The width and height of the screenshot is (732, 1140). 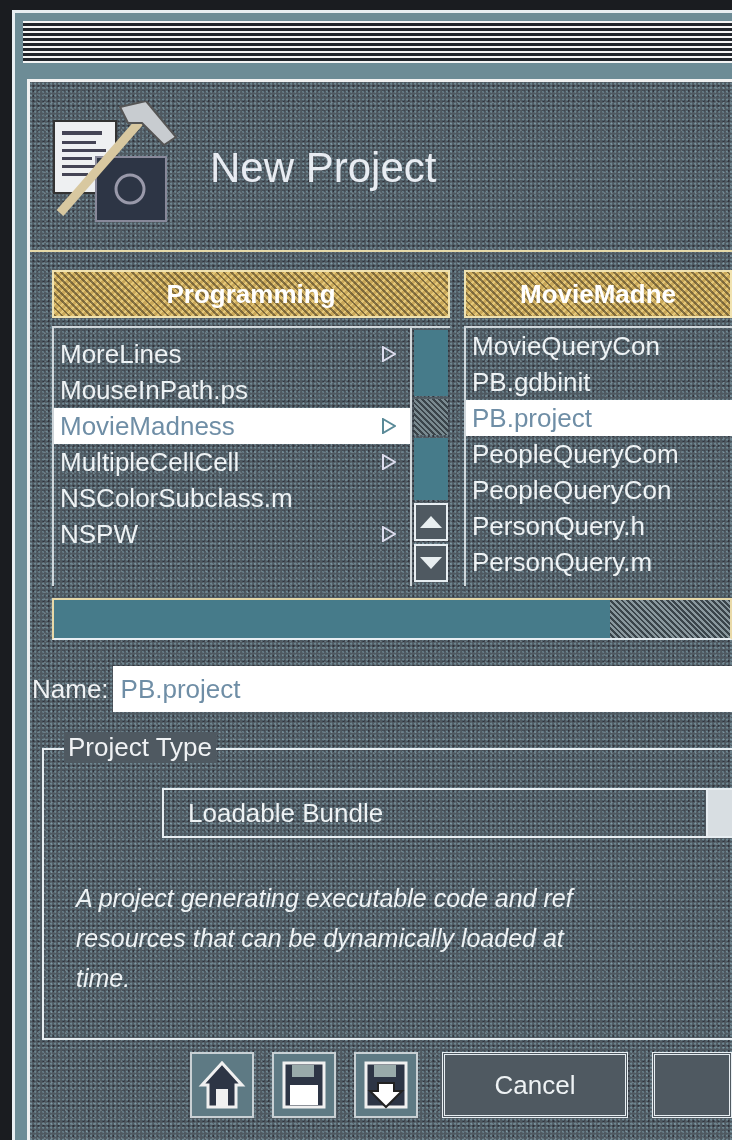 What do you see at coordinates (232, 426) in the screenshot?
I see `list-item: MovieMadness` at bounding box center [232, 426].